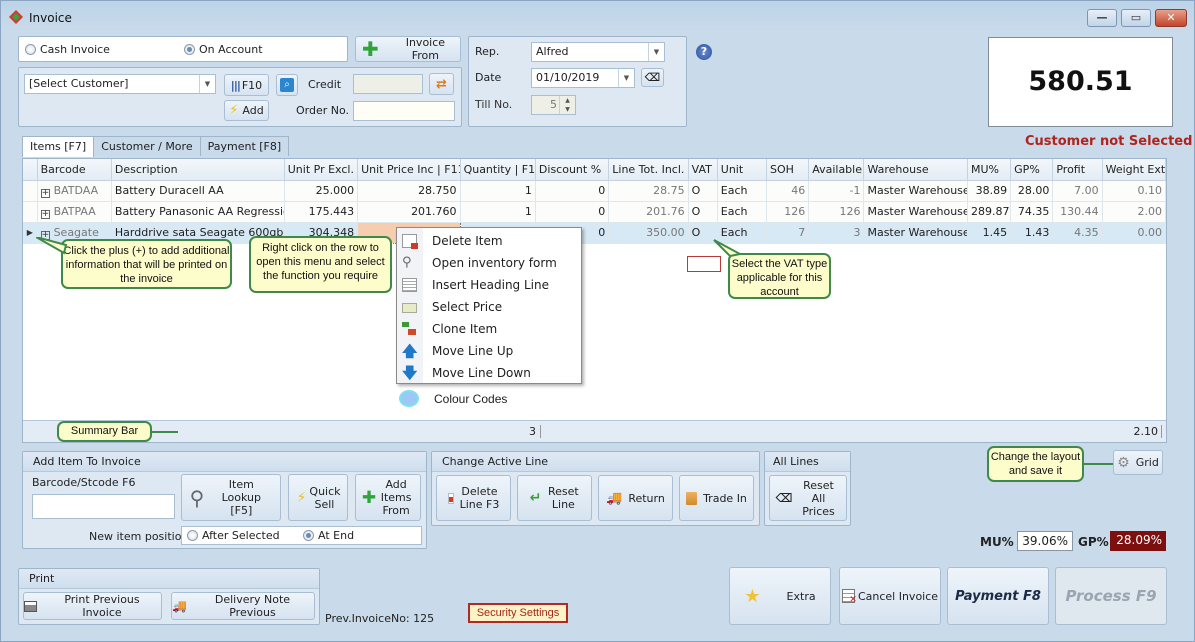 Image resolution: width=1195 pixels, height=642 pixels. What do you see at coordinates (742, 212) in the screenshot?
I see `cell-unit: Each` at bounding box center [742, 212].